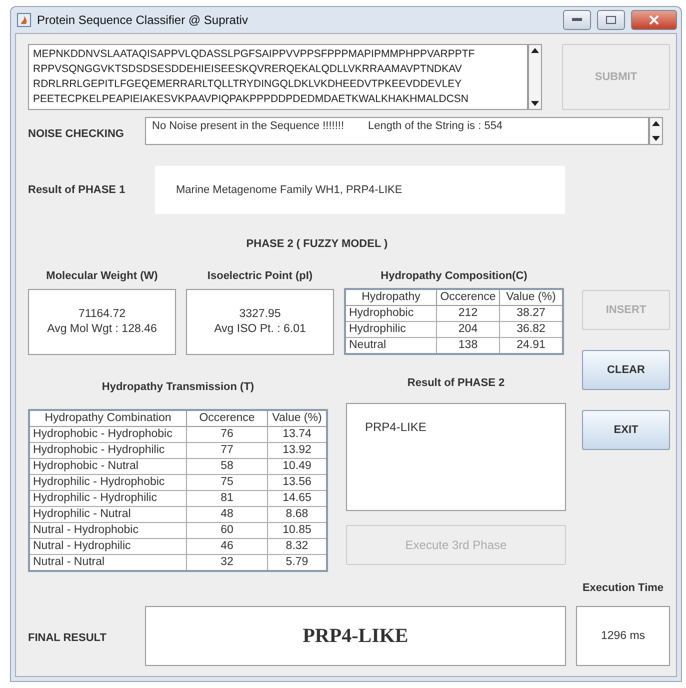 The width and height of the screenshot is (686, 688). Describe the element at coordinates (227, 498) in the screenshot. I see `table-cell: 81` at that location.